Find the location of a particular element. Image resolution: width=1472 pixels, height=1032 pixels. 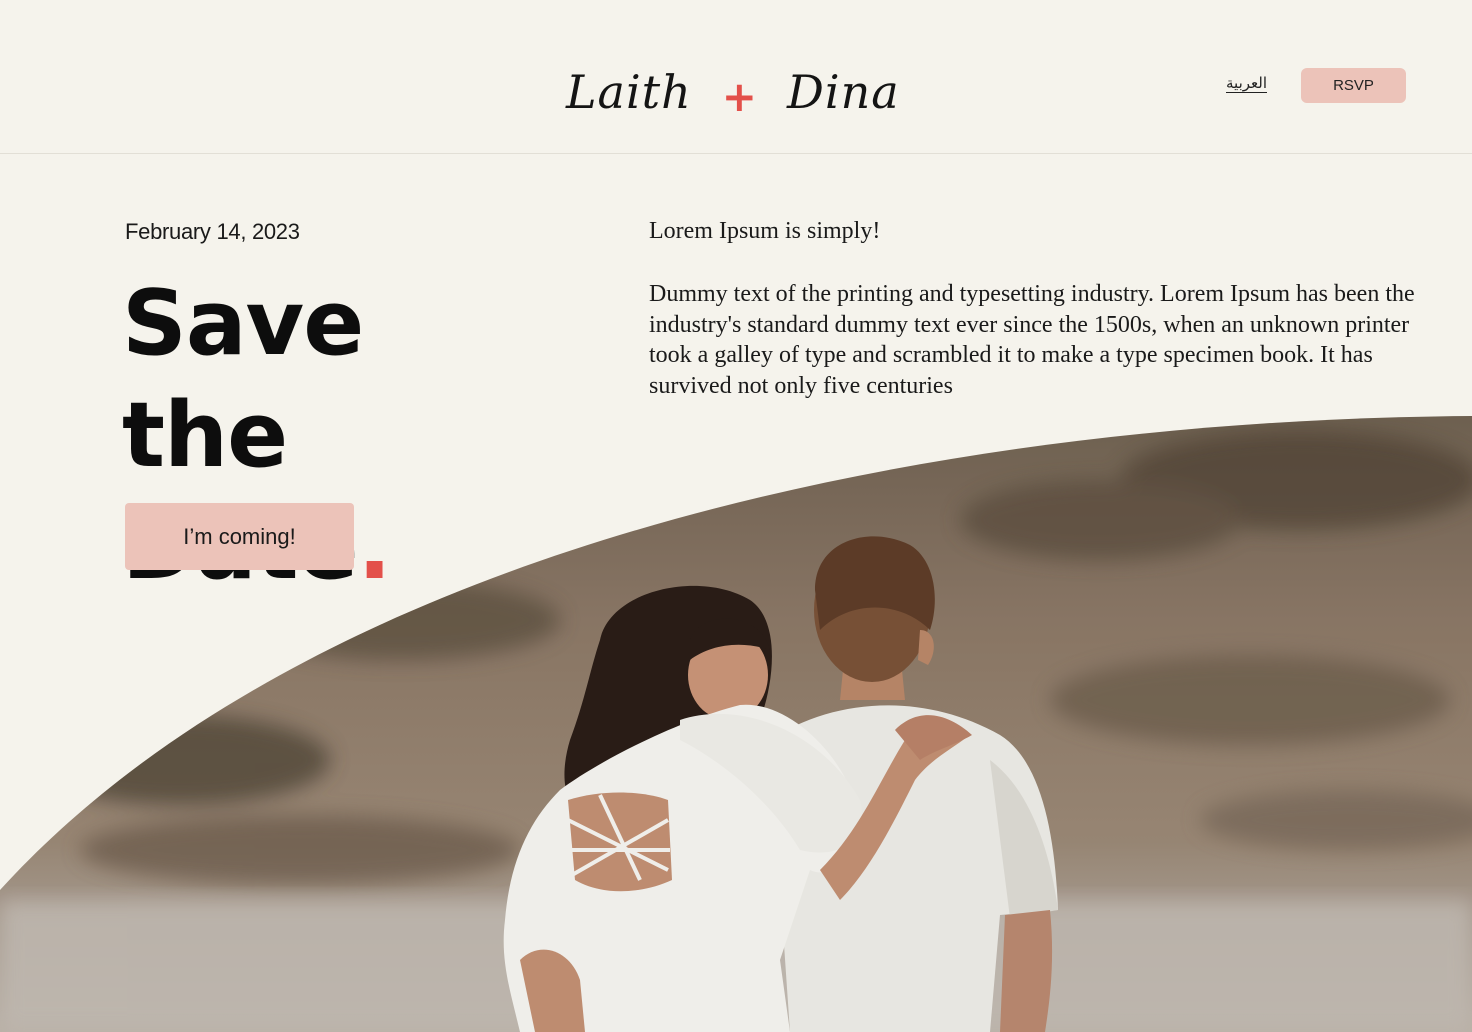

event-date: February 14, 2023 is located at coordinates (212, 231).